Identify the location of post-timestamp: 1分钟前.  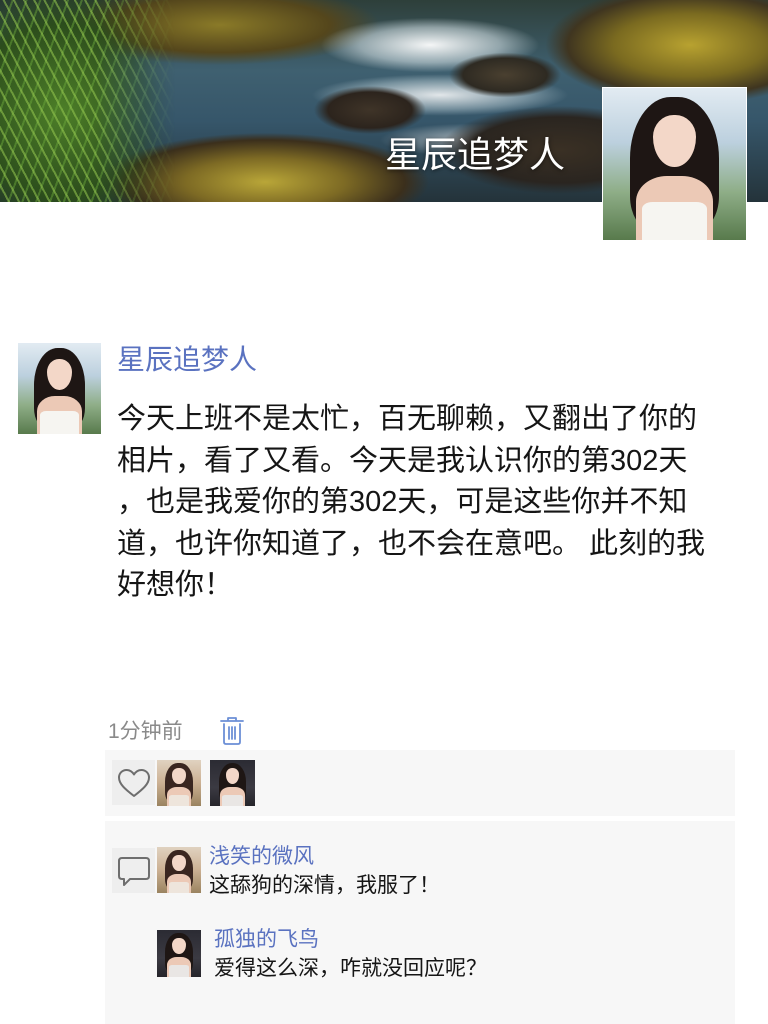
(145, 731).